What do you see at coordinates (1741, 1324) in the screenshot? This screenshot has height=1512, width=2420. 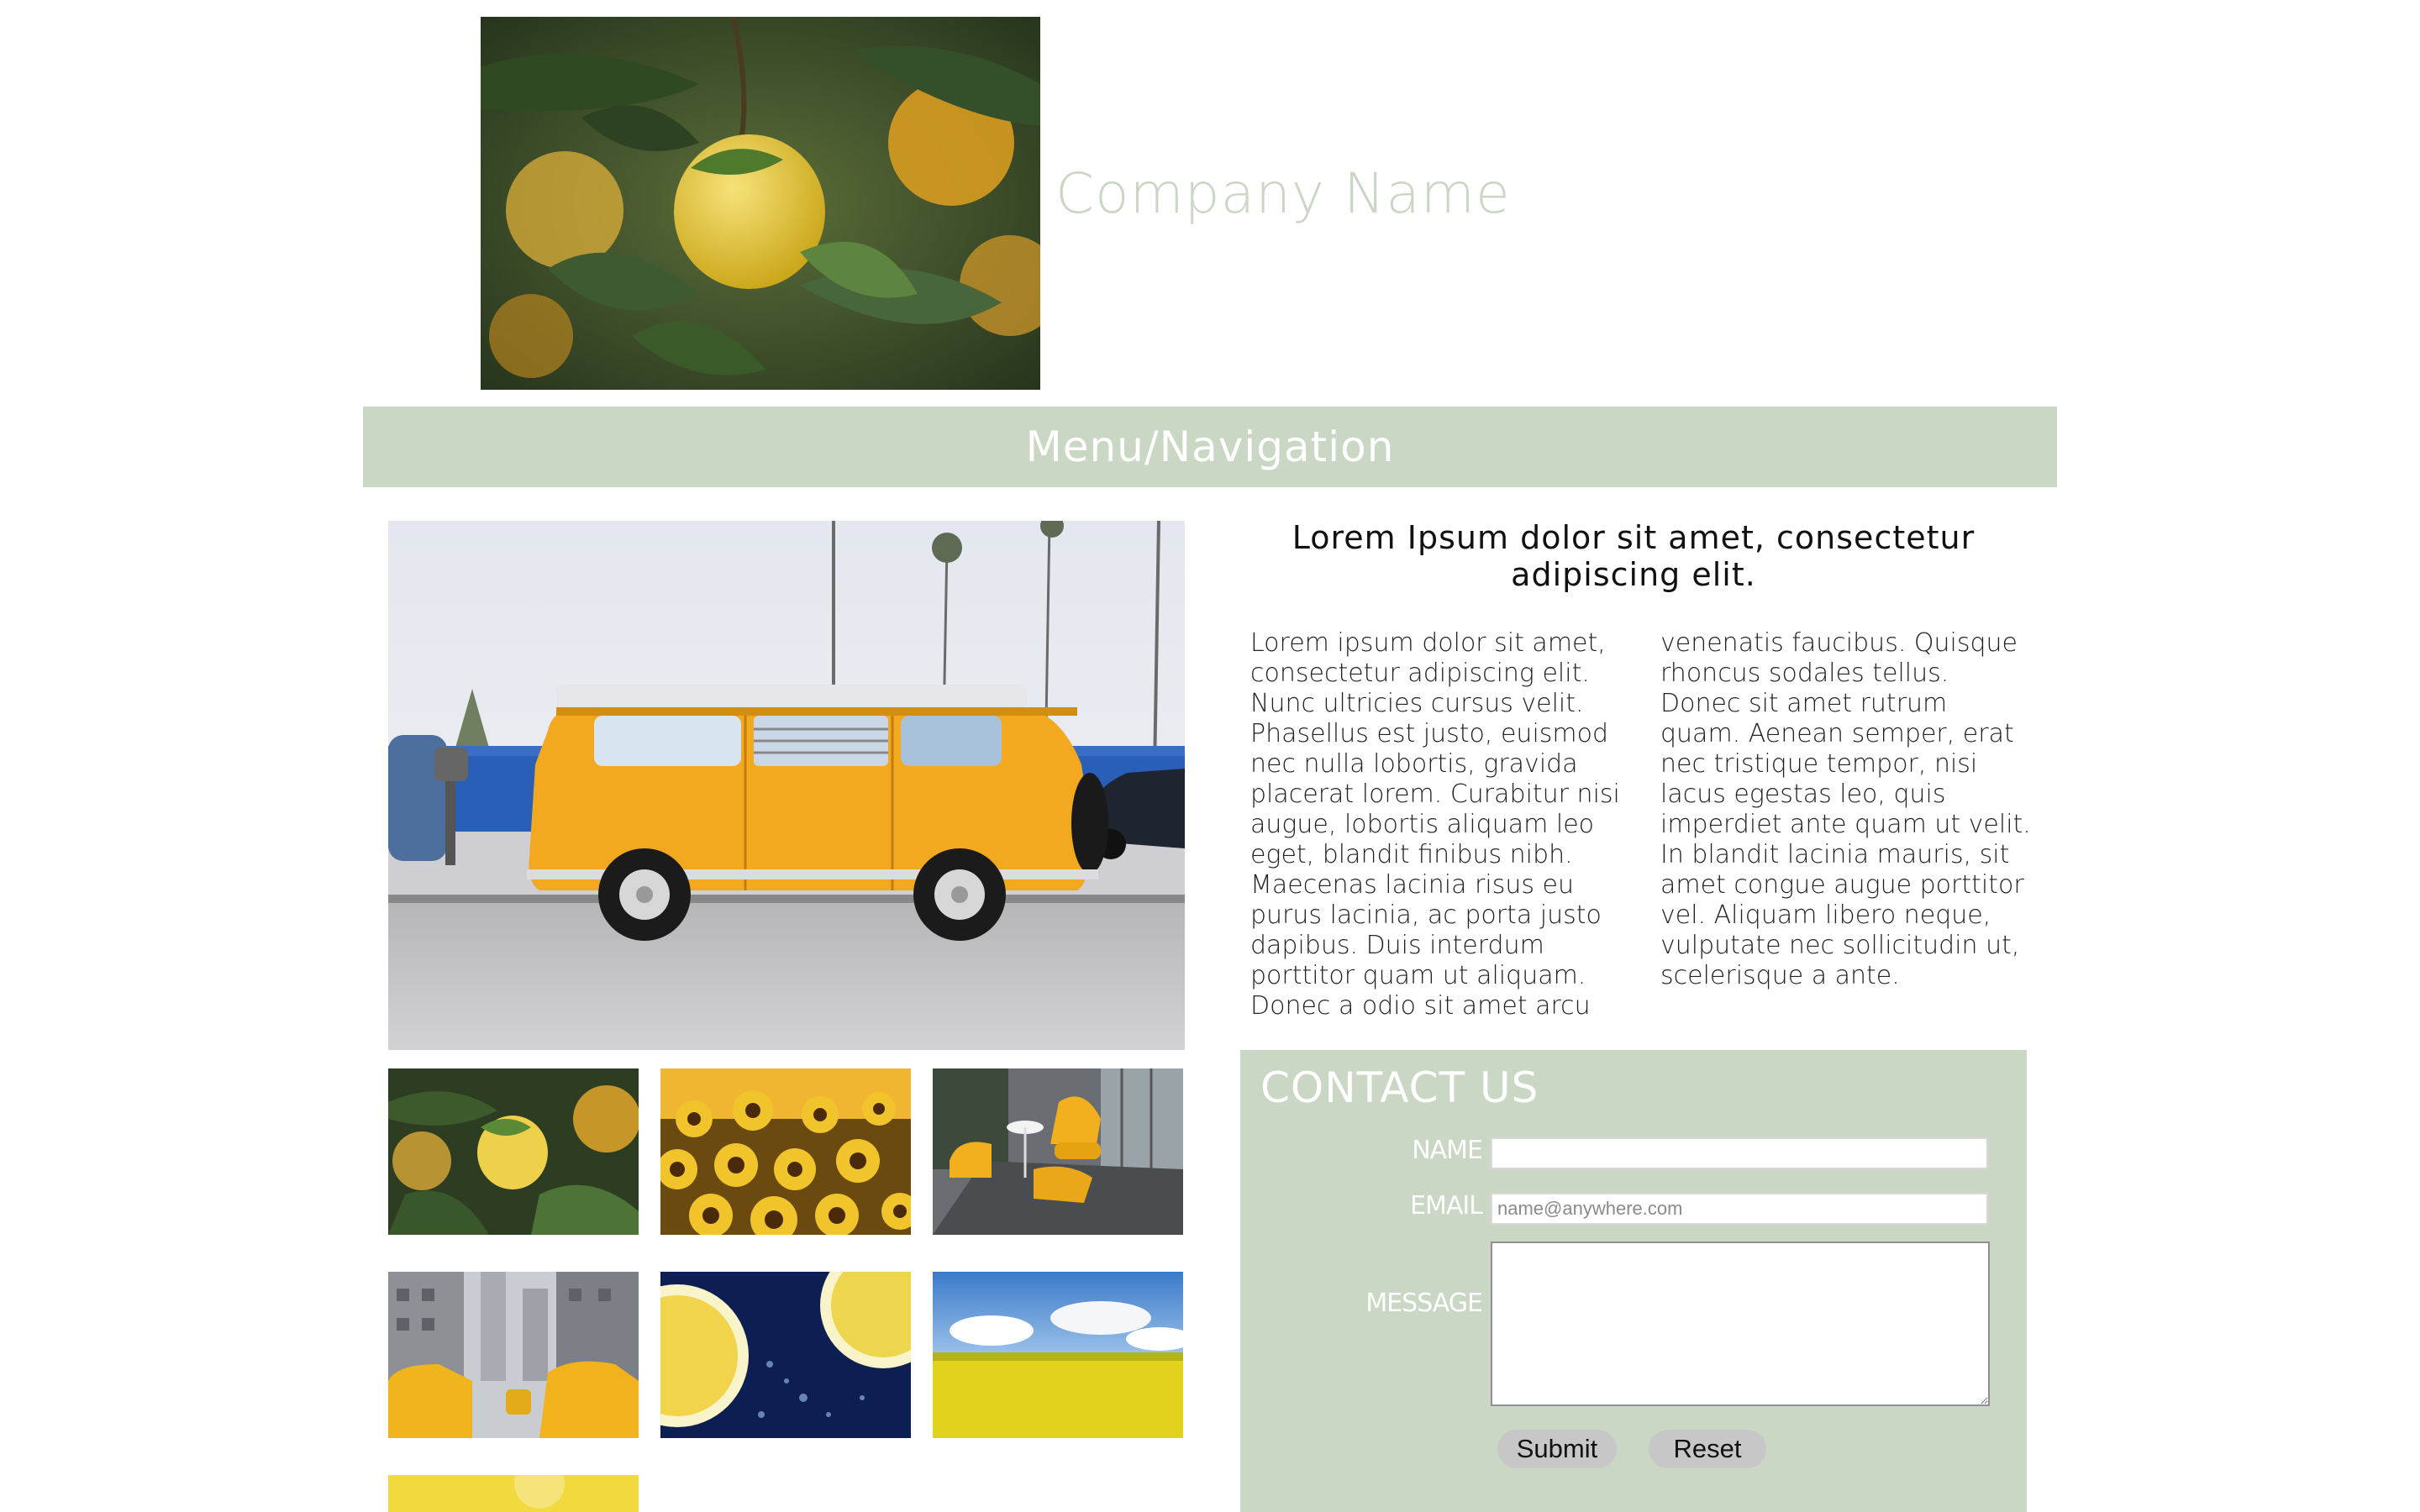 I see `message-textarea` at bounding box center [1741, 1324].